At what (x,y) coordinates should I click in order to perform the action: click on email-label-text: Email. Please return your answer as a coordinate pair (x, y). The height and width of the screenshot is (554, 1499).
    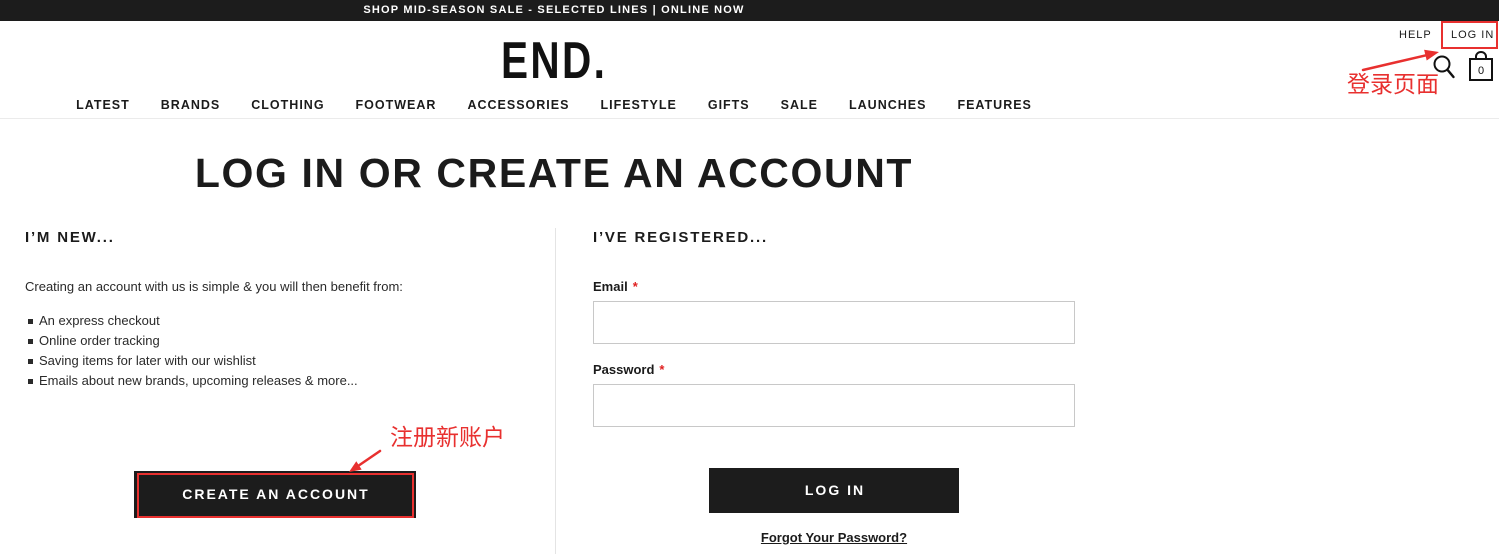
    Looking at the image, I should click on (610, 286).